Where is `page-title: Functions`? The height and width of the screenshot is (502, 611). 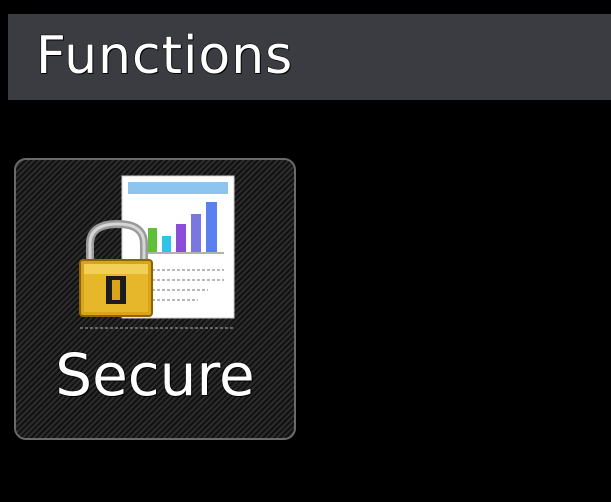
page-title: Functions is located at coordinates (164, 56).